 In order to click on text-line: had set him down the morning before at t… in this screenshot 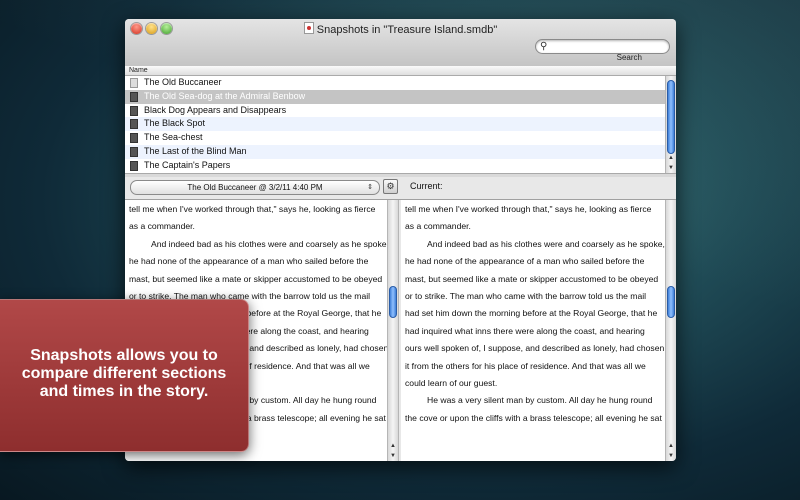, I will do `click(531, 313)`.